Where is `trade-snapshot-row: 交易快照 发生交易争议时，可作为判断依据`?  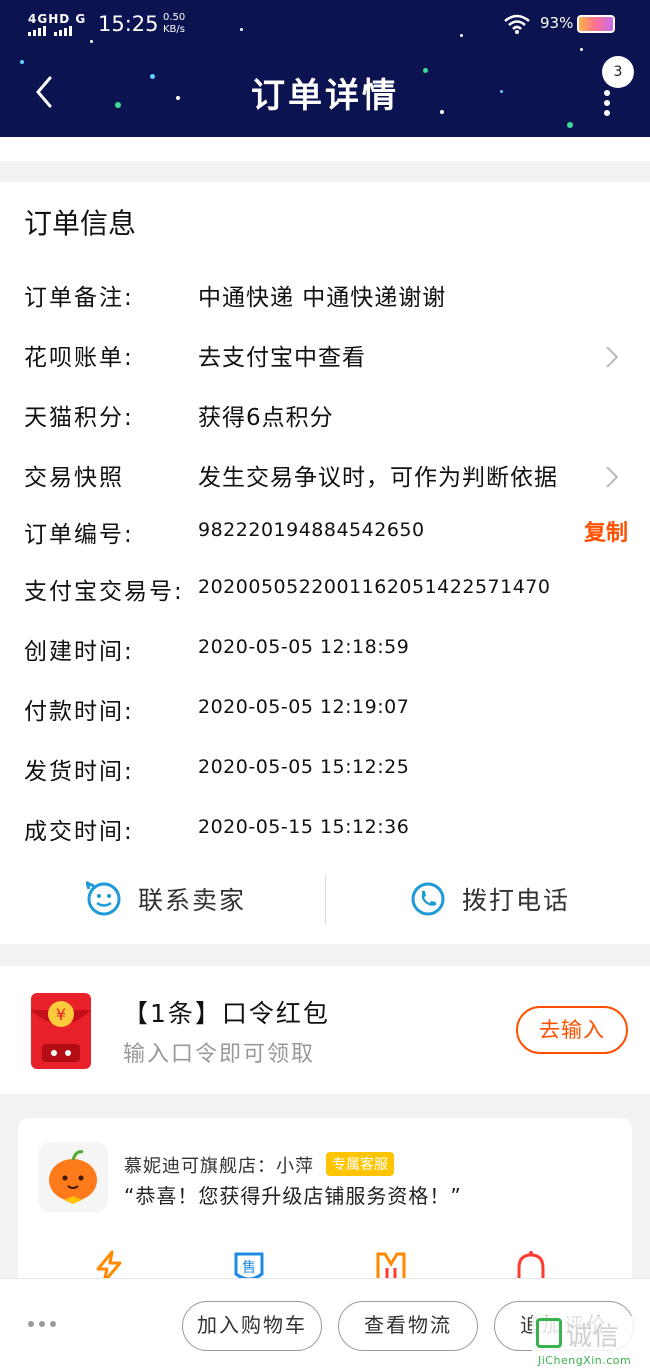 trade-snapshot-row: 交易快照 发生交易争议时，可作为判断依据 is located at coordinates (325, 478).